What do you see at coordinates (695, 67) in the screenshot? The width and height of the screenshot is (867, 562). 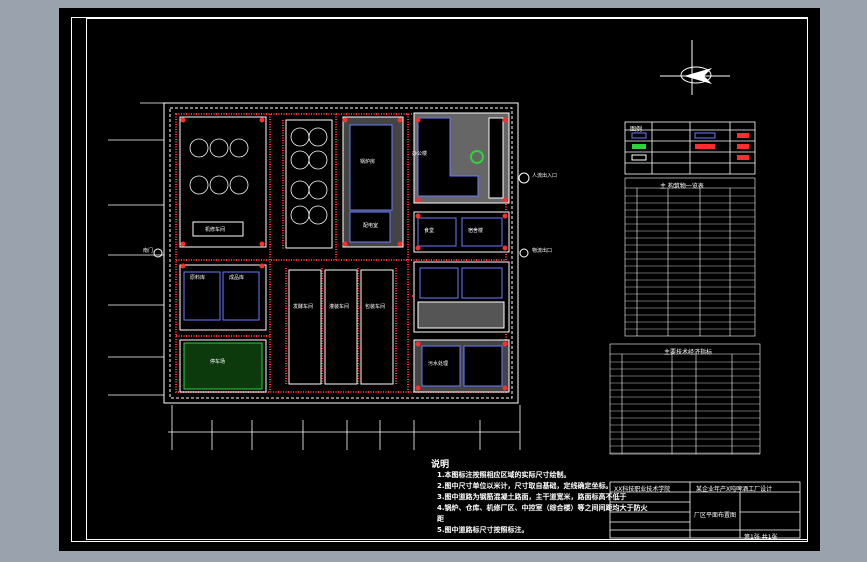 I see `north-arrow-icon` at bounding box center [695, 67].